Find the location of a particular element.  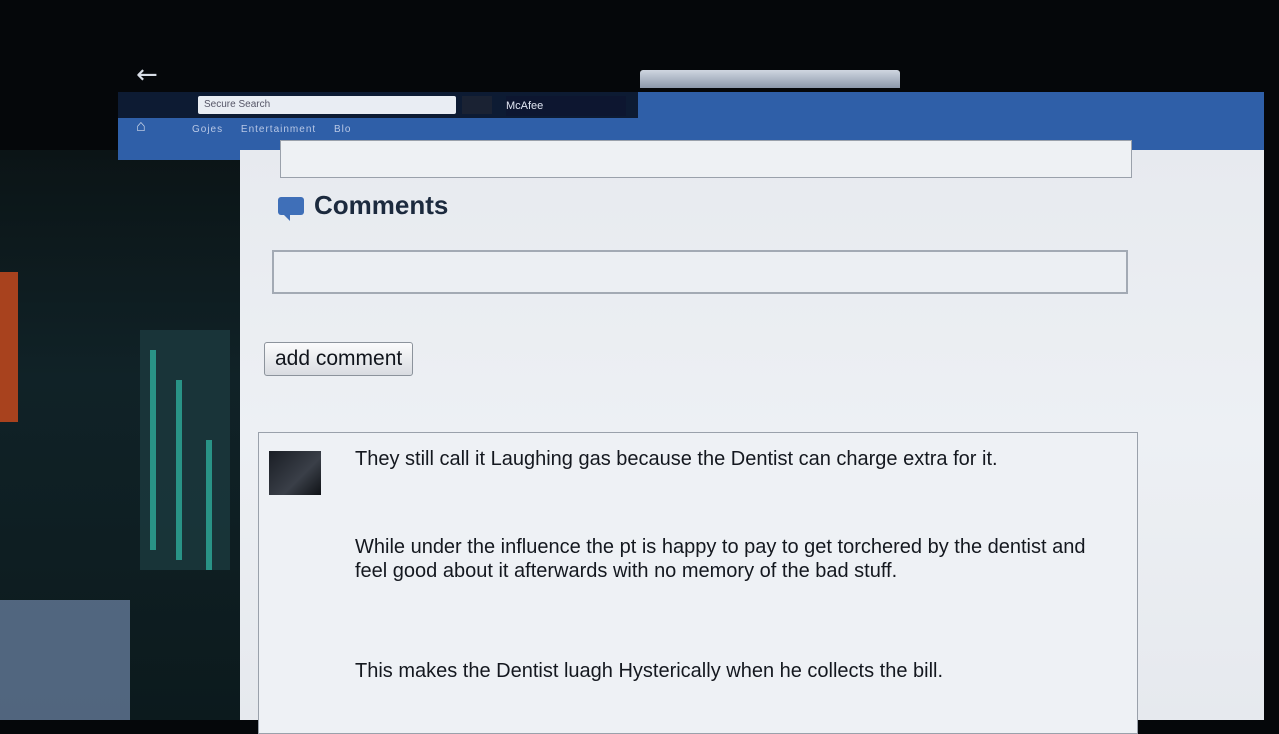

desktop-background-panel is located at coordinates (65, 660).